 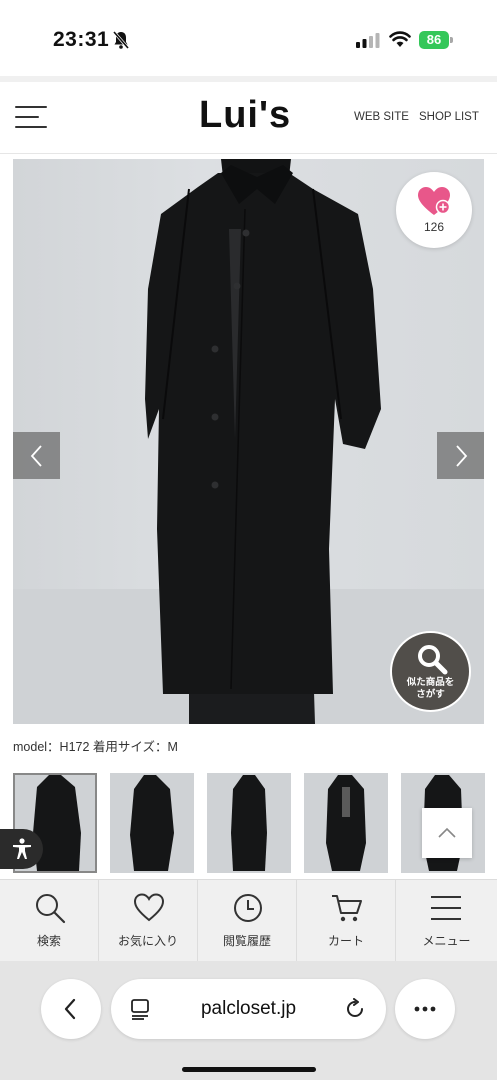 I want to click on nav-favorites: お気に入り, so click(x=148, y=921).